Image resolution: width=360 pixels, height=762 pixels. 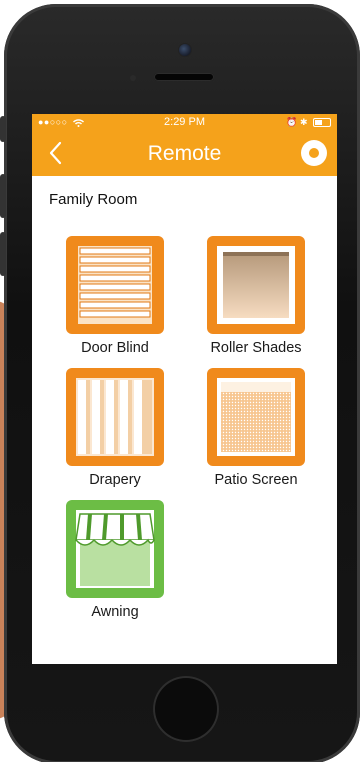 I want to click on device-tile-awning: Awning, so click(x=115, y=560).